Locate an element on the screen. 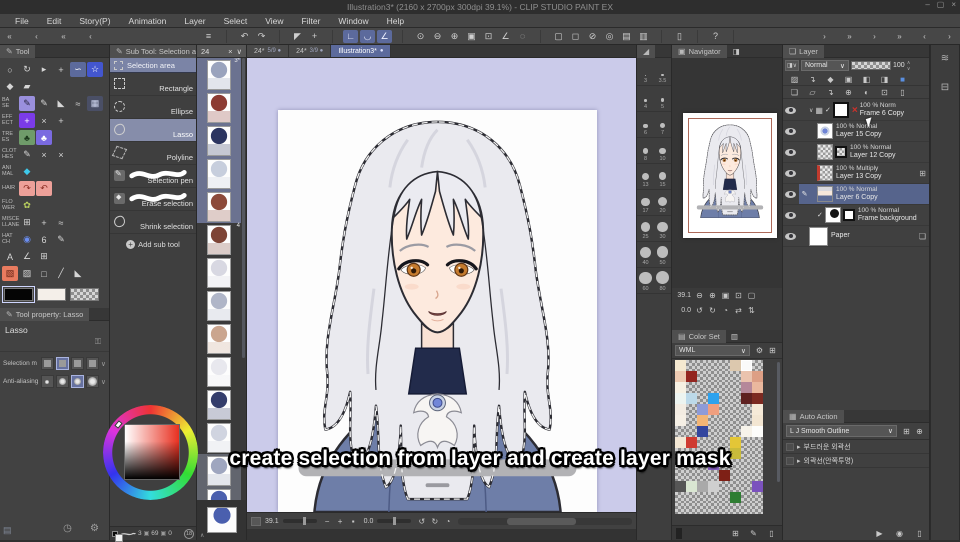 This screenshot has width=960, height=542. nav-zoom-out-icon: ⊖ is located at coordinates (699, 295).